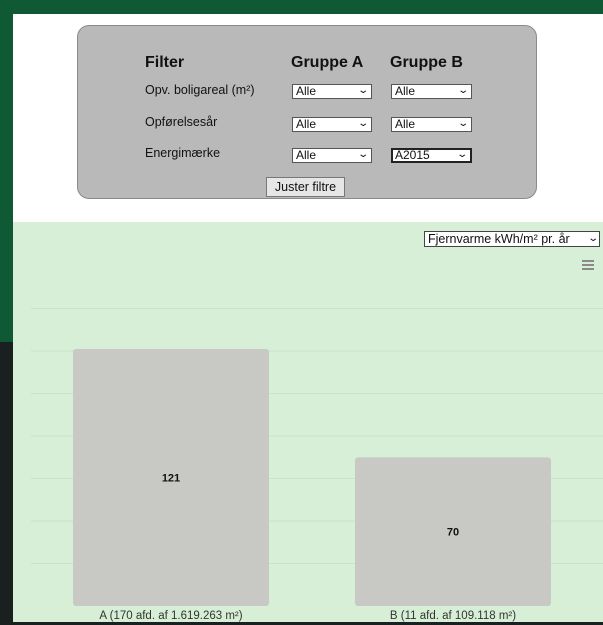 The width and height of the screenshot is (603, 625). I want to click on filter-header: Filter, so click(165, 62).